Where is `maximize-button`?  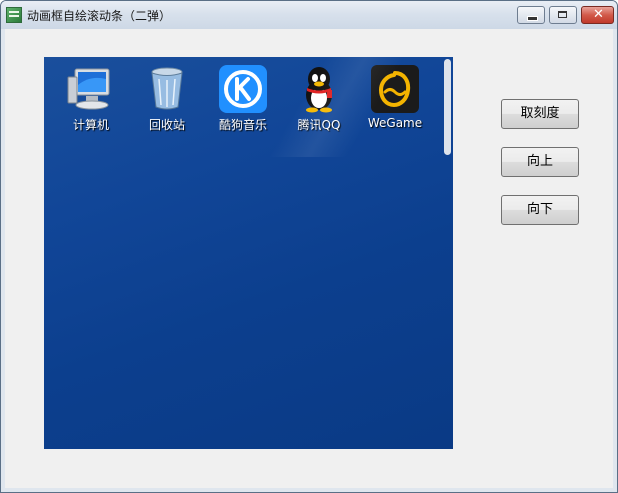
maximize-button is located at coordinates (563, 15).